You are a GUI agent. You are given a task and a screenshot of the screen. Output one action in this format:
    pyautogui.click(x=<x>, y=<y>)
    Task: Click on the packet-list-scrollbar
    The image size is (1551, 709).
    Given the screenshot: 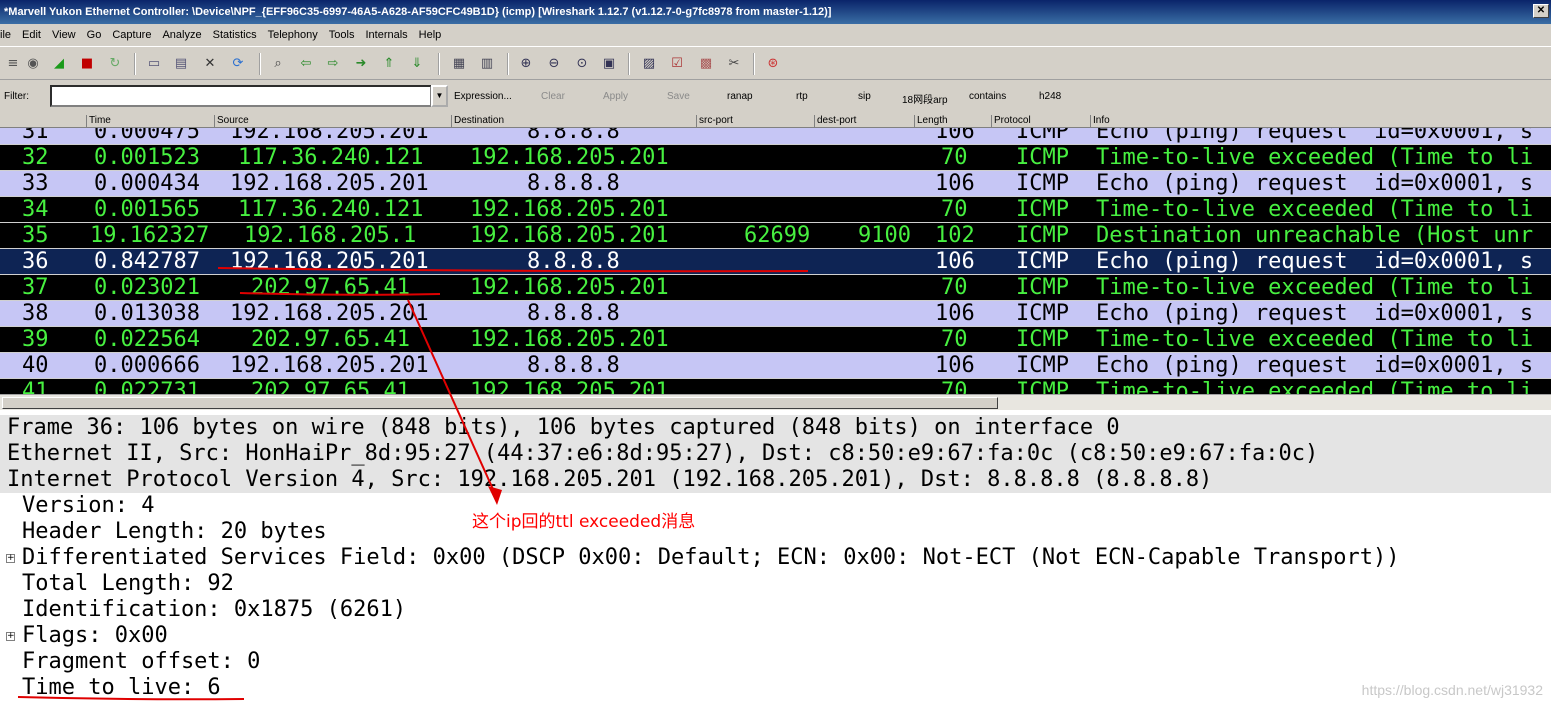 What is the action you would take?
    pyautogui.click(x=775, y=402)
    